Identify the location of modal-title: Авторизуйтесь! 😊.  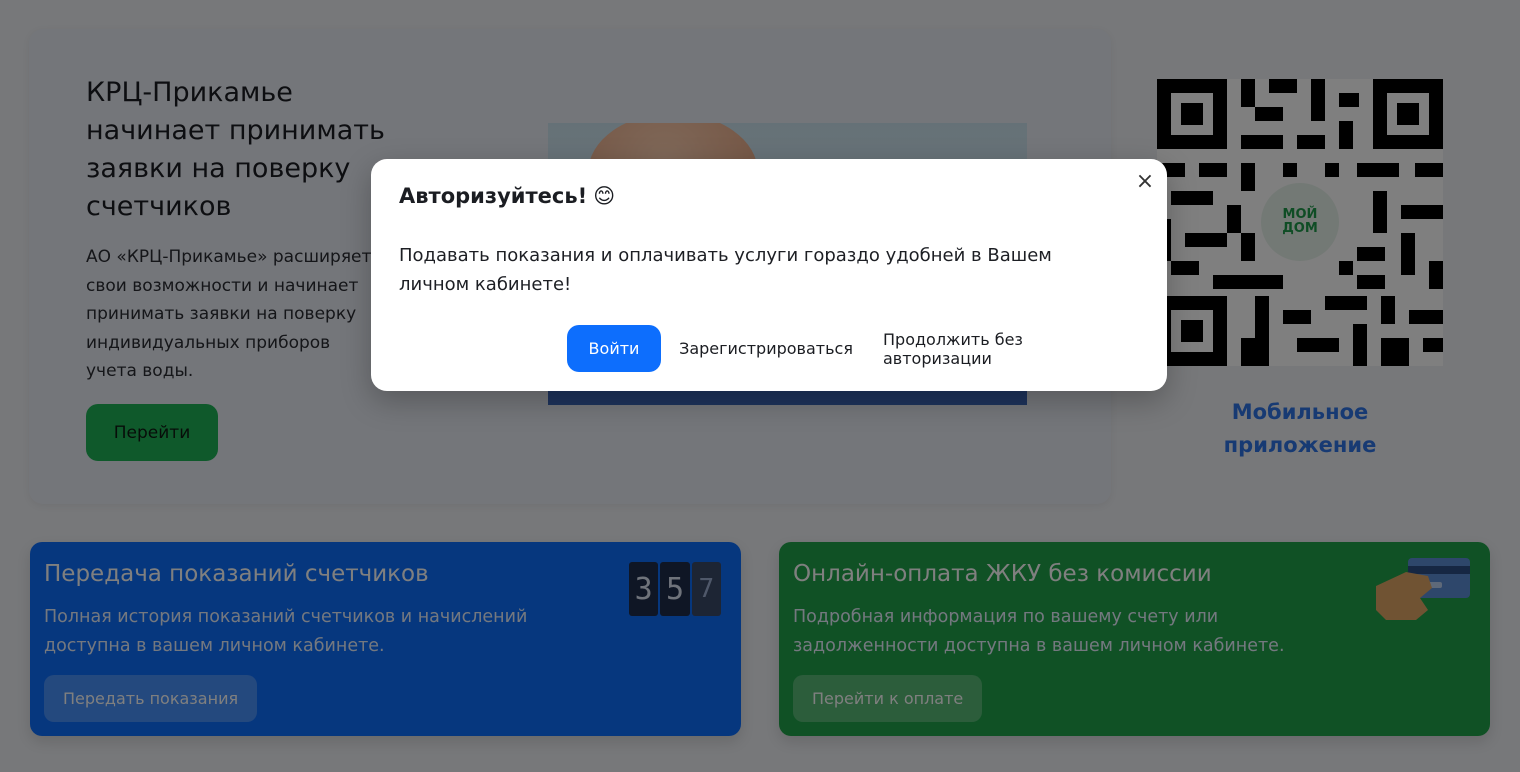
(507, 196).